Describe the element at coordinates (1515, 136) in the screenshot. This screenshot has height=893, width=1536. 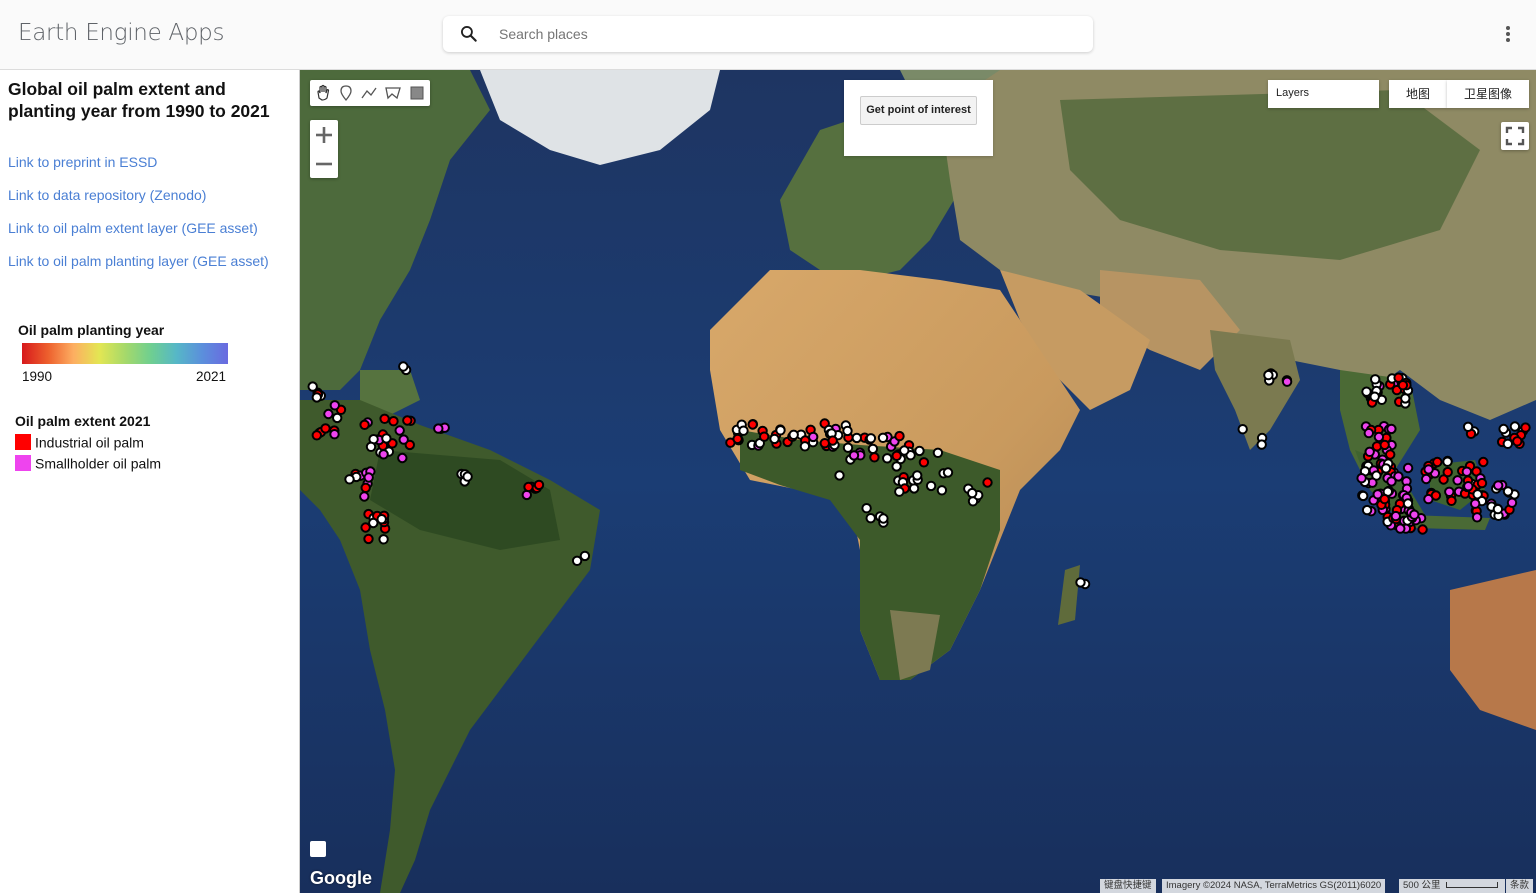
I see `fullscreen-icon` at that location.